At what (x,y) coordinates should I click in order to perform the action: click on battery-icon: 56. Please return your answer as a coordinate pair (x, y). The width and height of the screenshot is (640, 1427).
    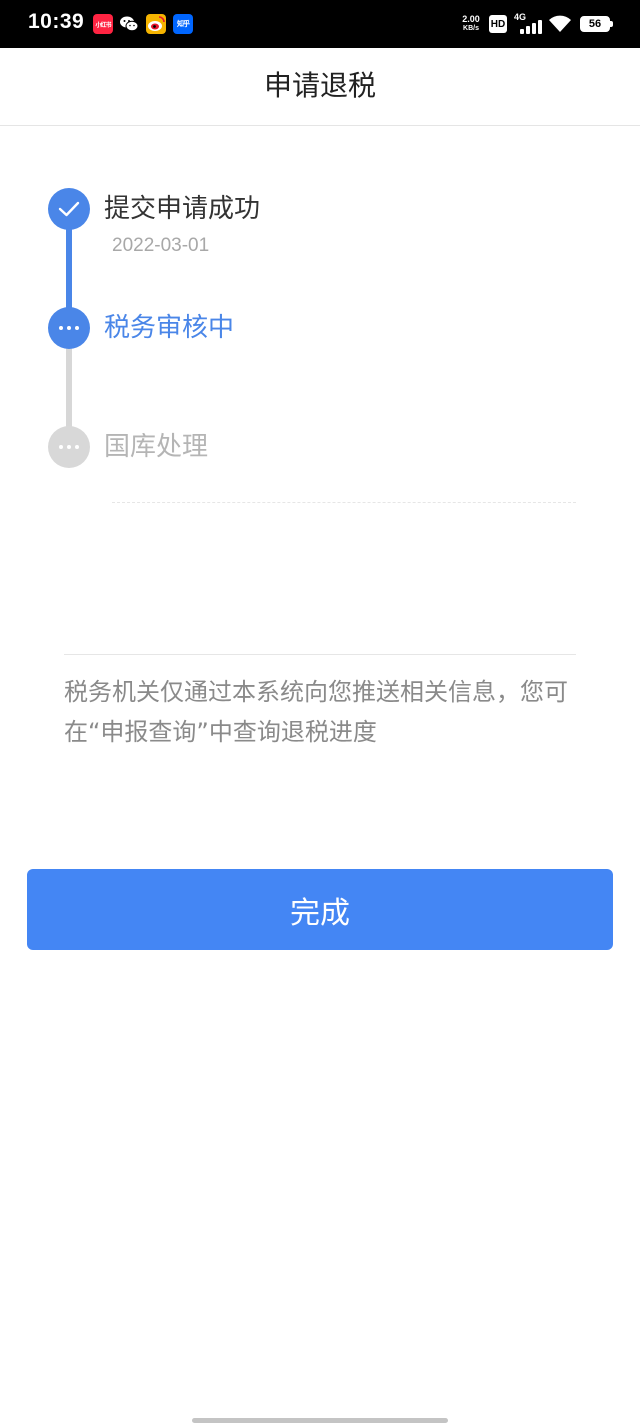
    Looking at the image, I should click on (596, 24).